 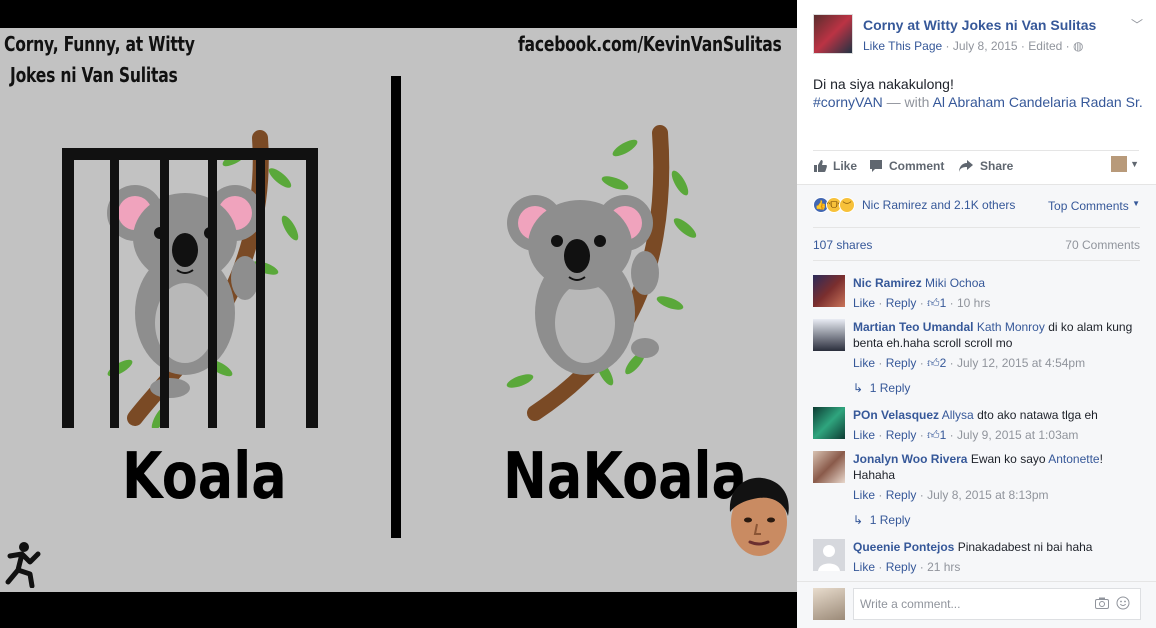 I want to click on meme-url: facebook.com/KevinVanSulitas, so click(x=650, y=44).